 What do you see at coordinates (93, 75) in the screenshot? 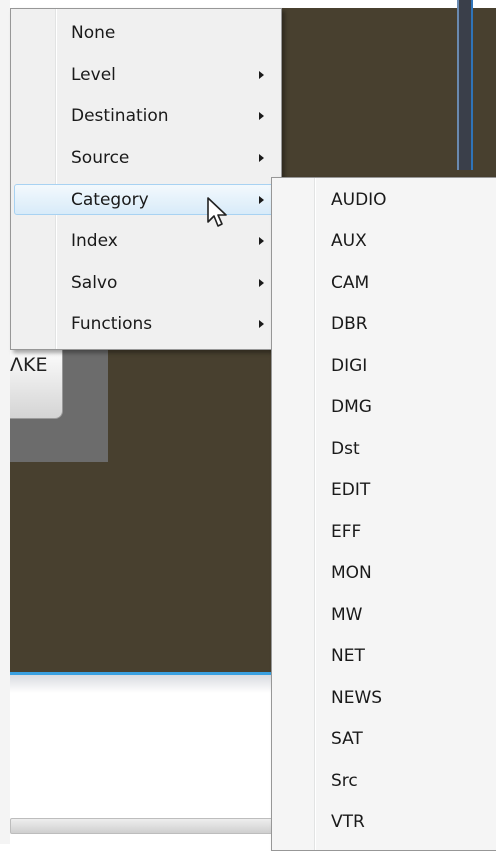
I see `menu-item-label: Level` at bounding box center [93, 75].